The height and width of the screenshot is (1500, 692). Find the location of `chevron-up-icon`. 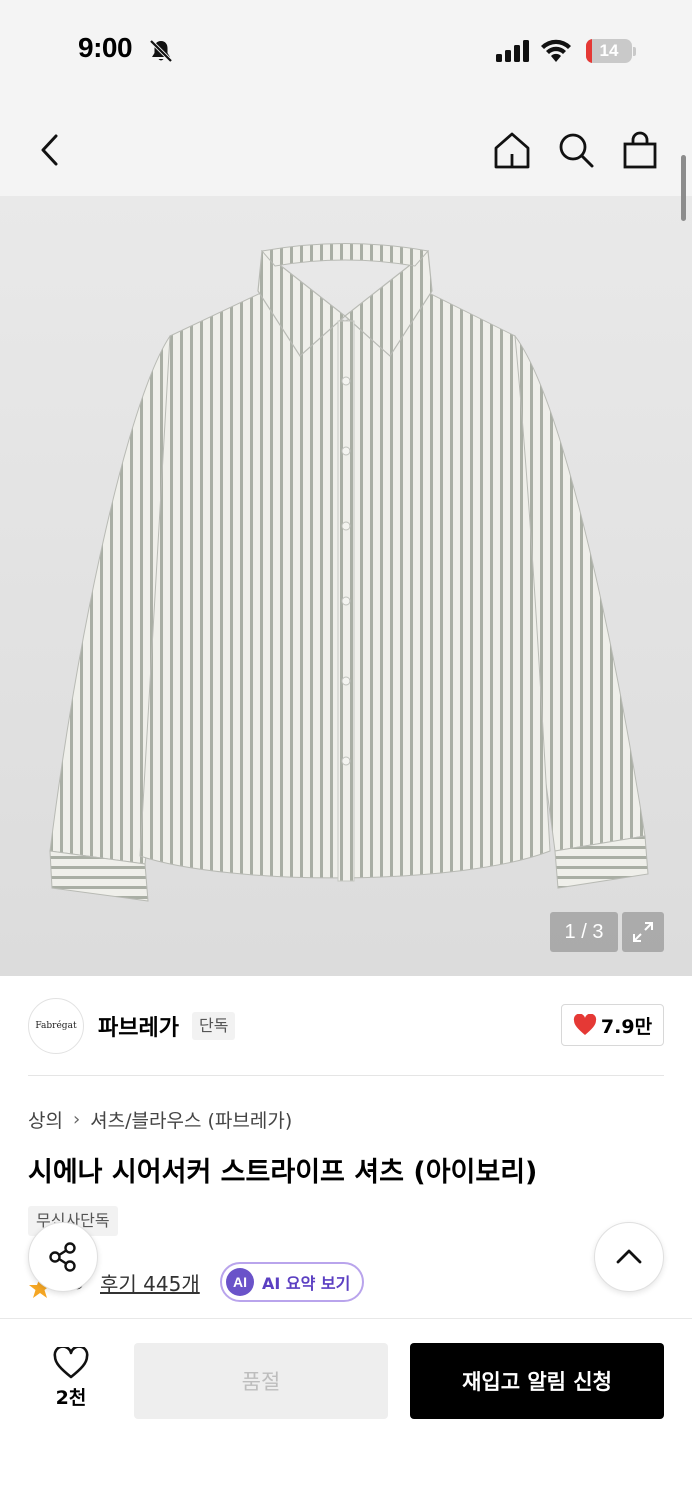

chevron-up-icon is located at coordinates (629, 1256).